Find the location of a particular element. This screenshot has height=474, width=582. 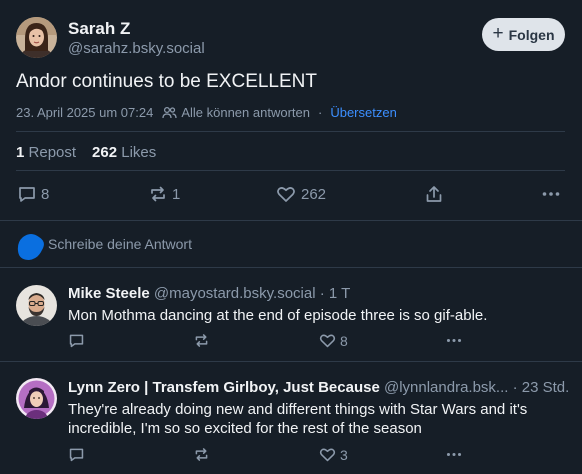

author-avatar is located at coordinates (36, 37).